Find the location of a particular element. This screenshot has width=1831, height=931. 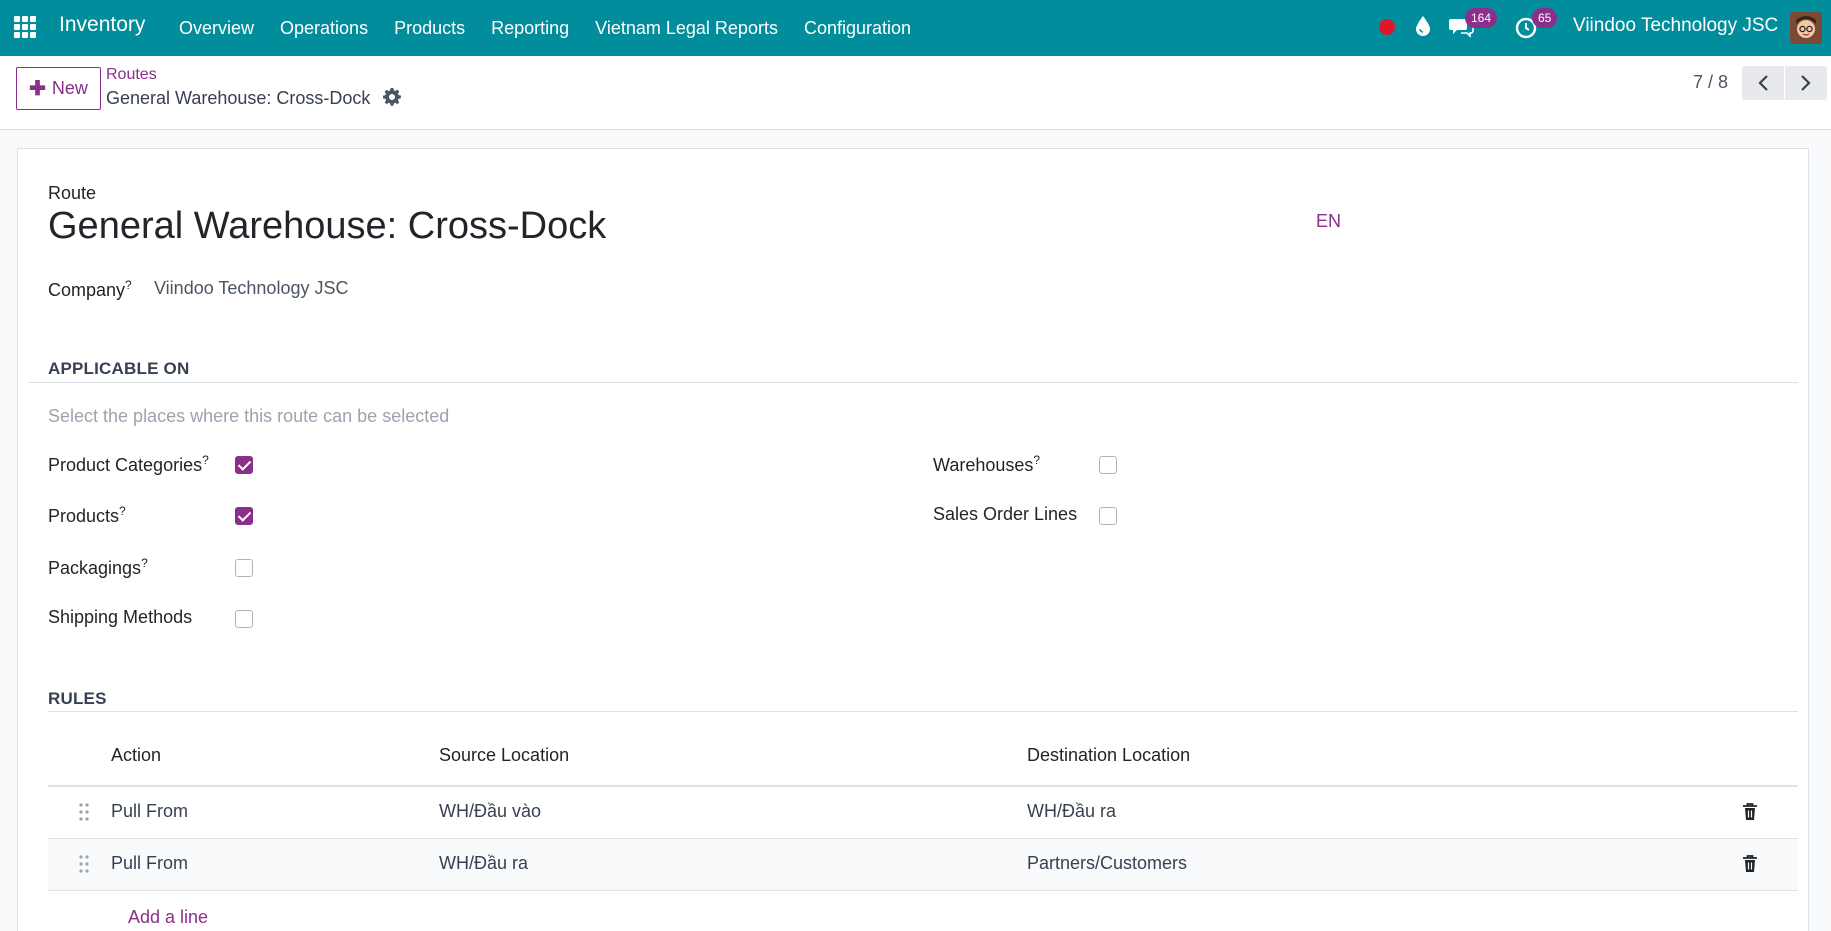

rule-source-cell: WH/Đầu ra is located at coordinates (483, 863).